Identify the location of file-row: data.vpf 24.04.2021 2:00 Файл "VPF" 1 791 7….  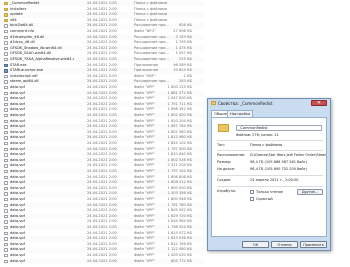
(102, 104).